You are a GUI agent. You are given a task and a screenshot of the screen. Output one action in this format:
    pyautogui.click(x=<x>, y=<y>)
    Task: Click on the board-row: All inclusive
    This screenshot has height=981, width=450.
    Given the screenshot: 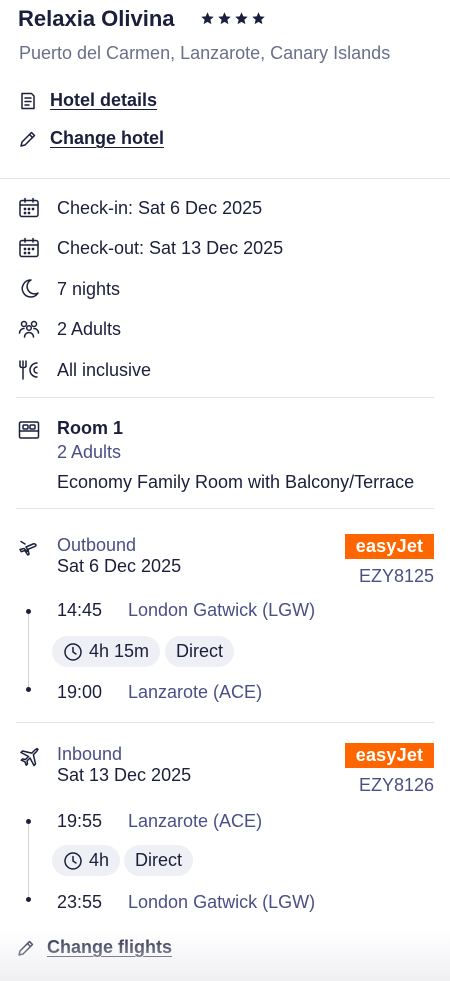 What is the action you would take?
    pyautogui.click(x=84, y=370)
    